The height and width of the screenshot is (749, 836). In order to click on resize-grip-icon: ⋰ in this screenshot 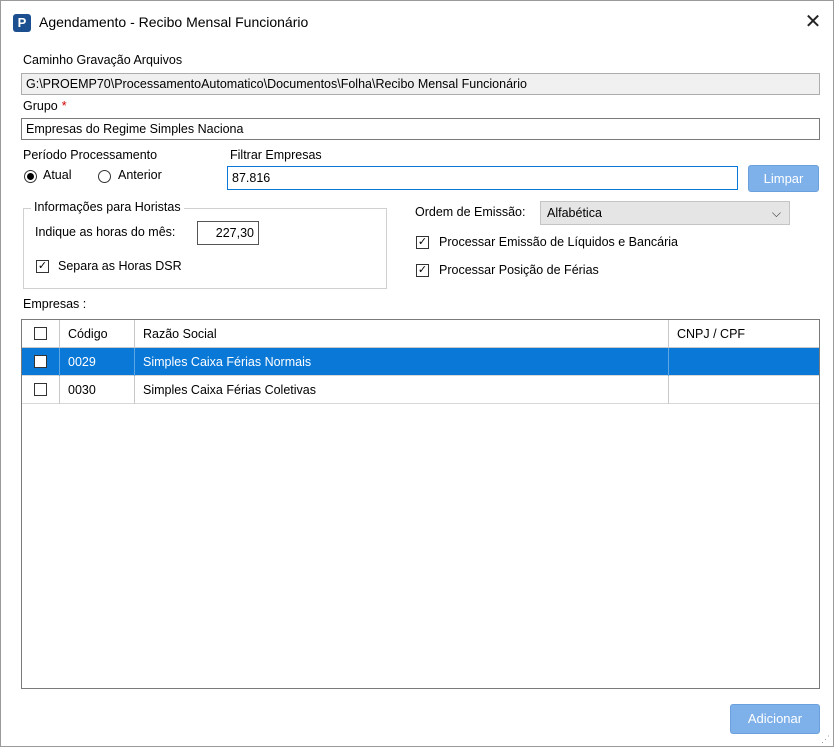, I will do `click(826, 739)`.